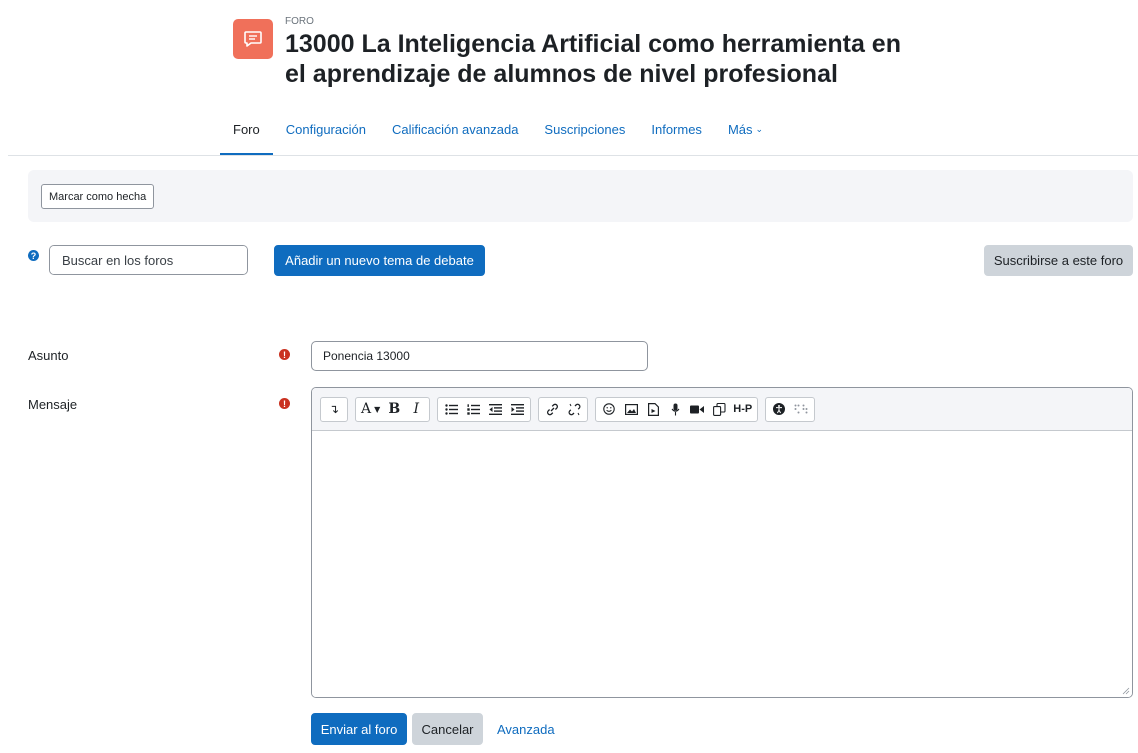 The image size is (1138, 753). I want to click on tab-mas: Más ⌄, so click(745, 137).